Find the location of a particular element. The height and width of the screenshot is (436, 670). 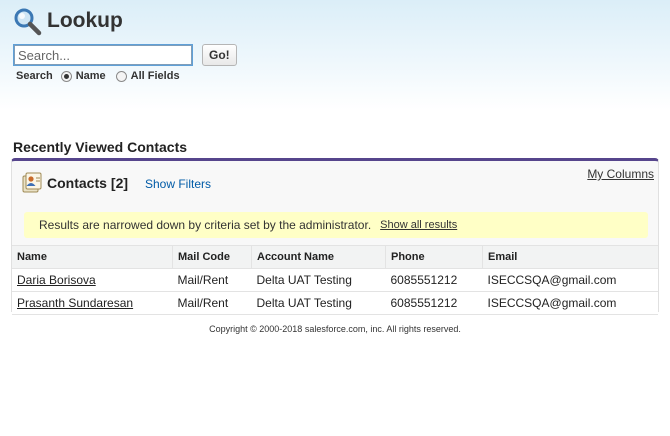

contacts-icon is located at coordinates (32, 182).